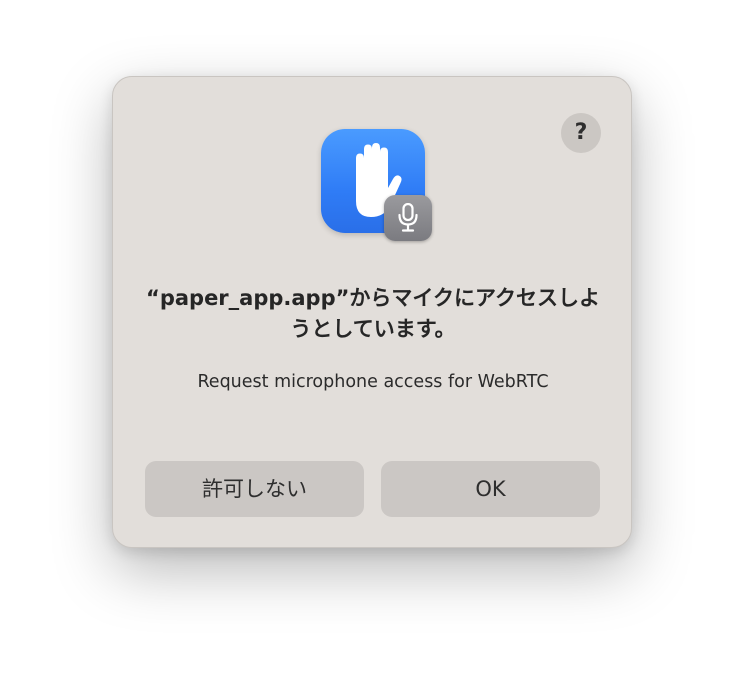 The width and height of the screenshot is (744, 696). I want to click on microphone-icon, so click(408, 218).